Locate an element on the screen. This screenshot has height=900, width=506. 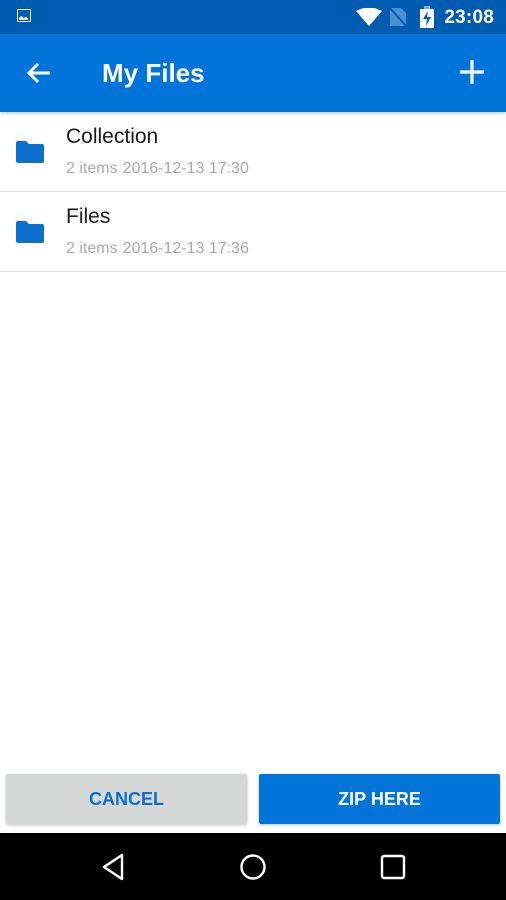
zip-here-button: ZIP HERE is located at coordinates (379, 799).